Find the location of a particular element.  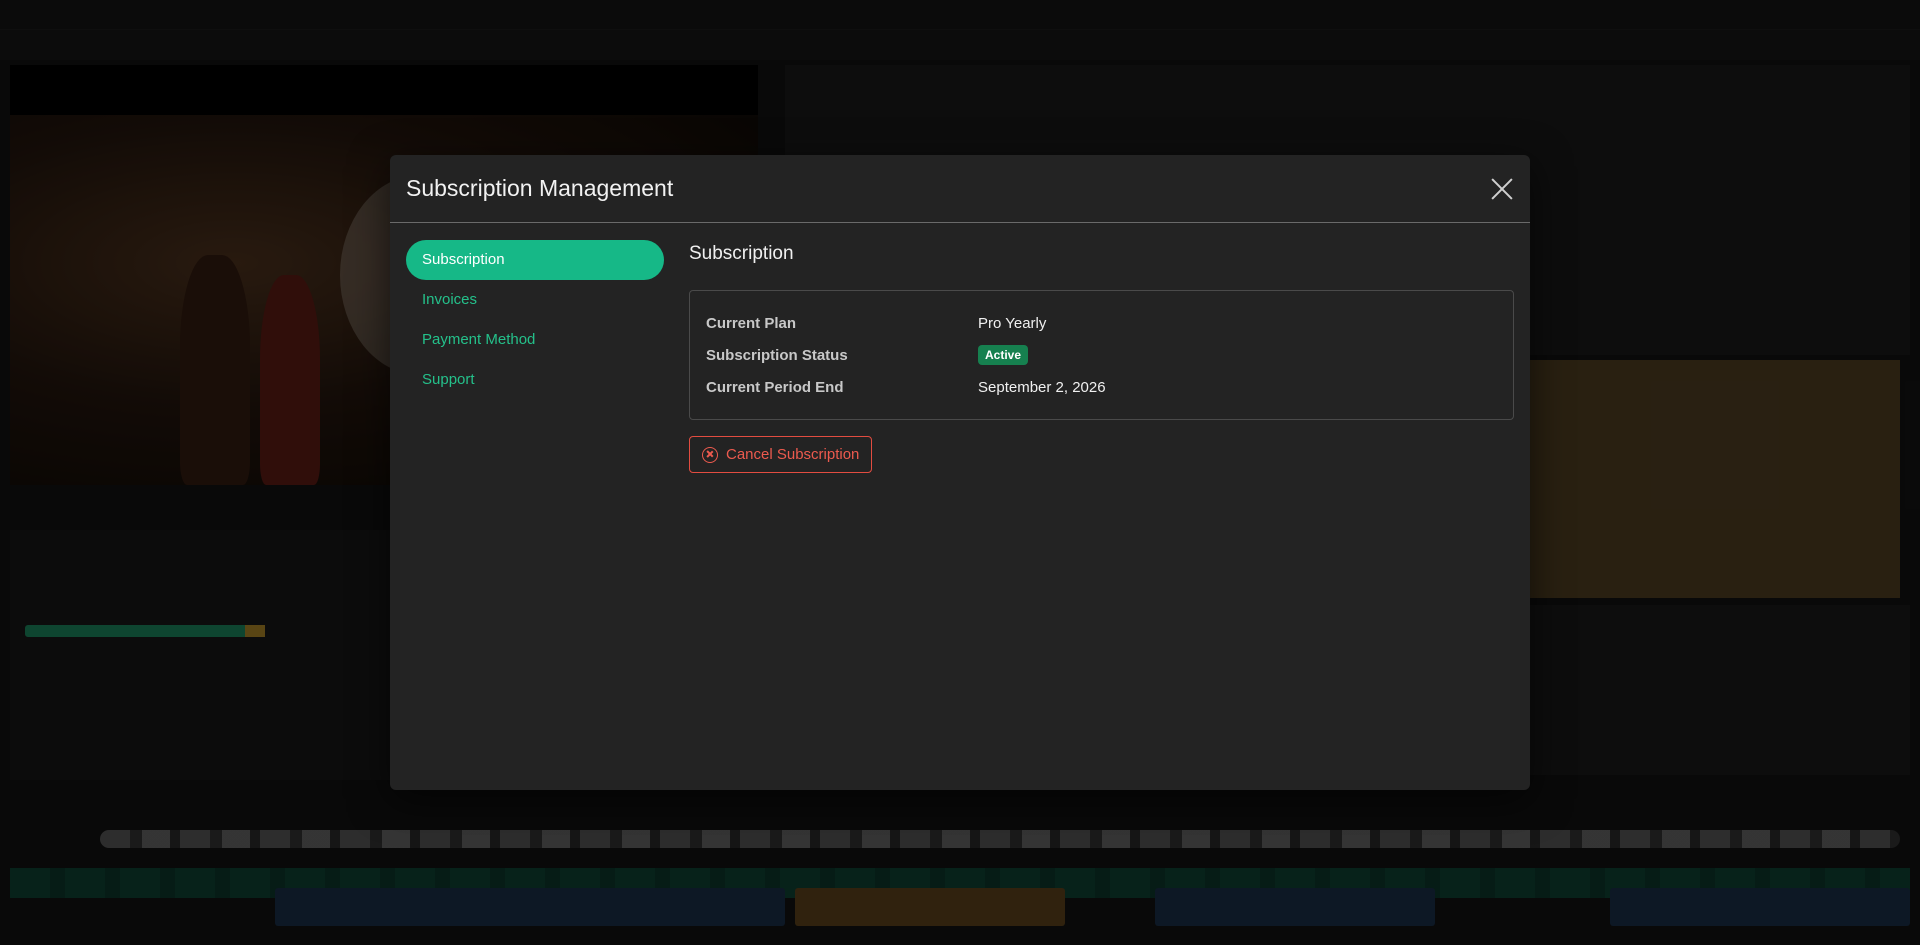

modal-title: Subscription Management is located at coordinates (540, 188).